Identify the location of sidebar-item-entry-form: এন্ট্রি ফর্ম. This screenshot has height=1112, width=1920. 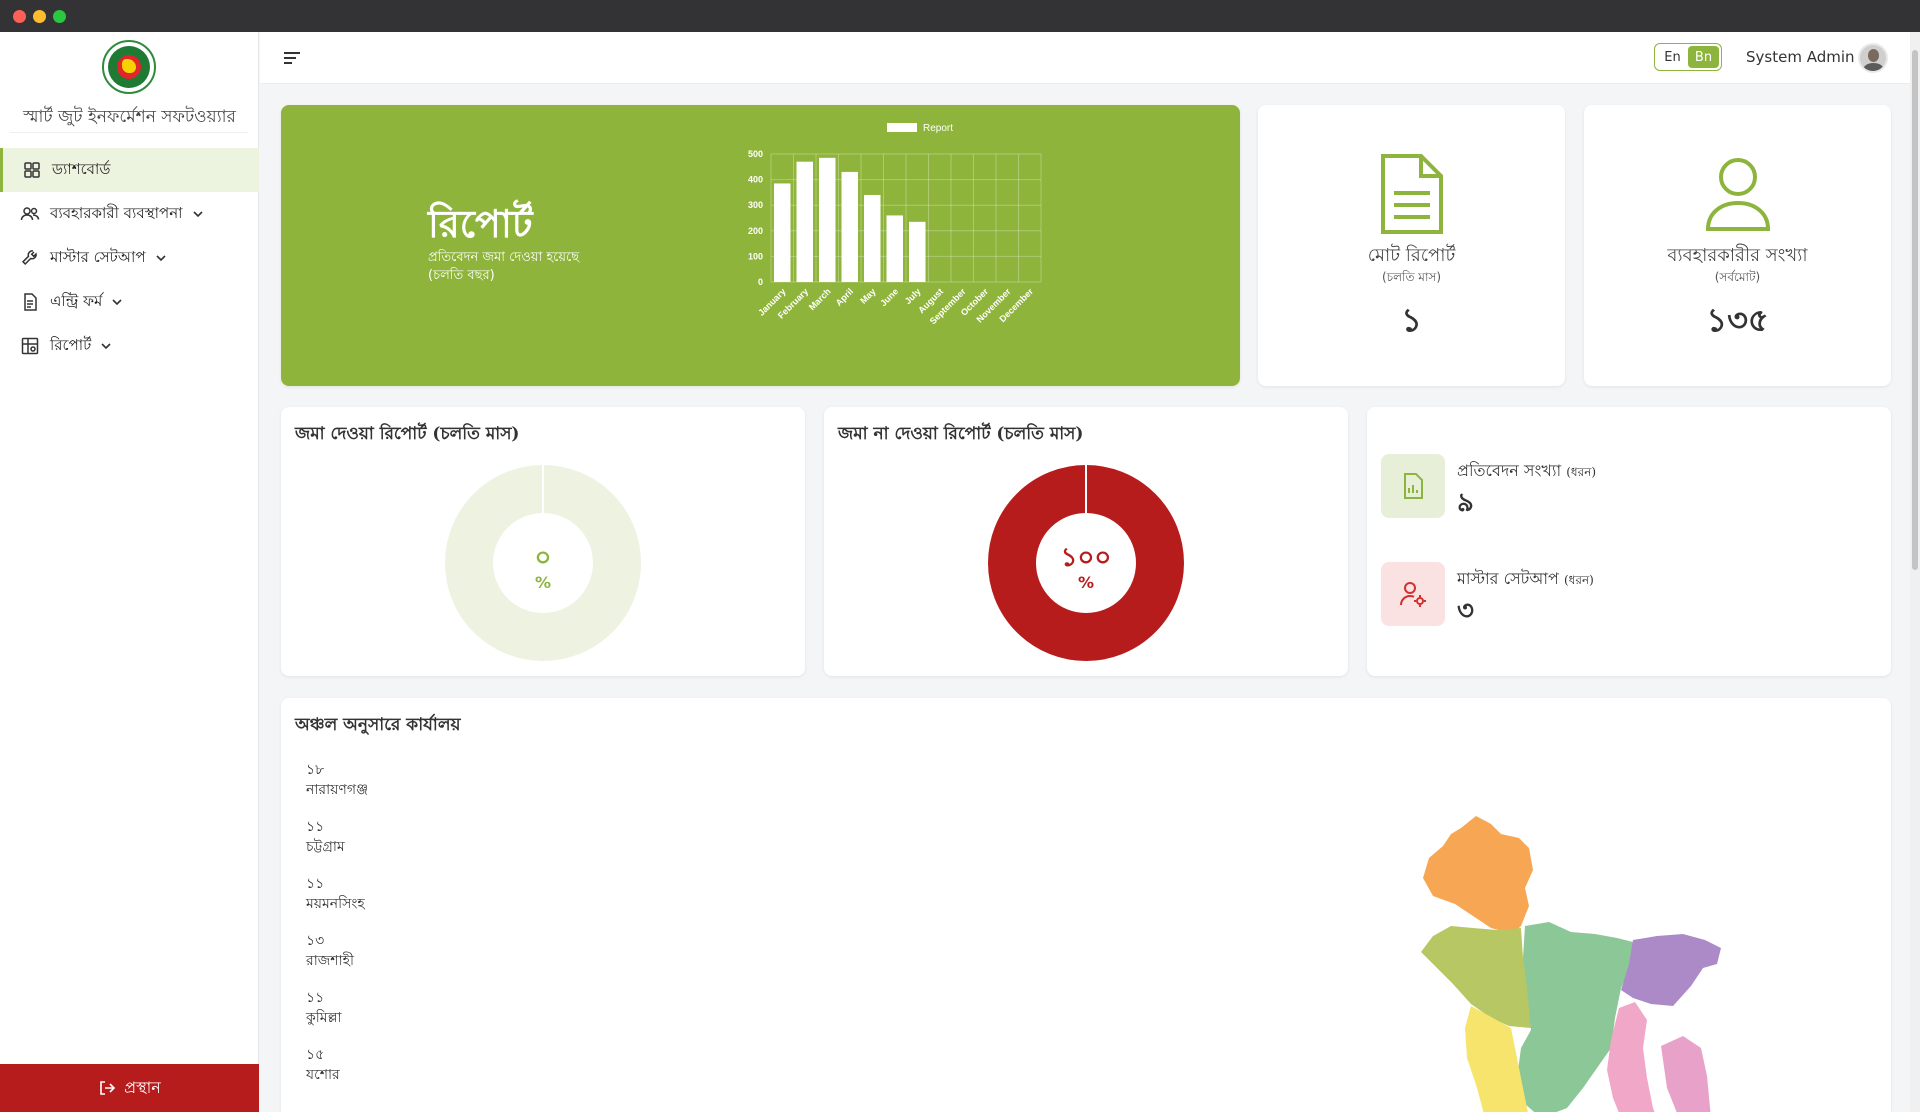
(129, 302).